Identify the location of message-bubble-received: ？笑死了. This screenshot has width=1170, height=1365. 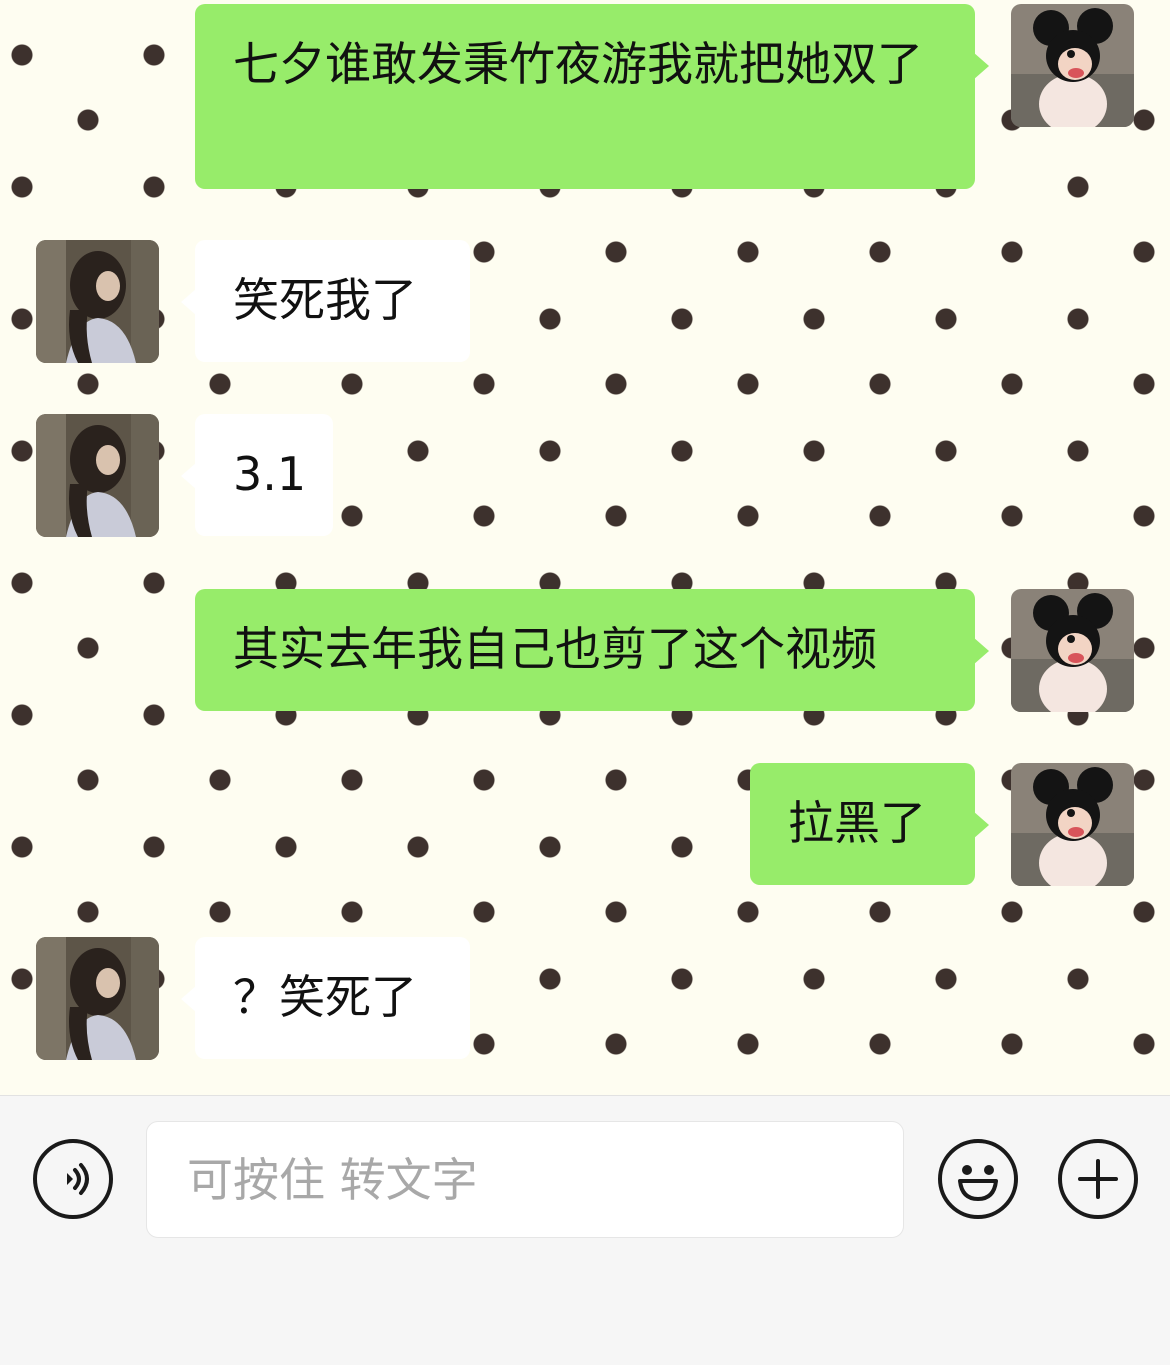
(325, 998).